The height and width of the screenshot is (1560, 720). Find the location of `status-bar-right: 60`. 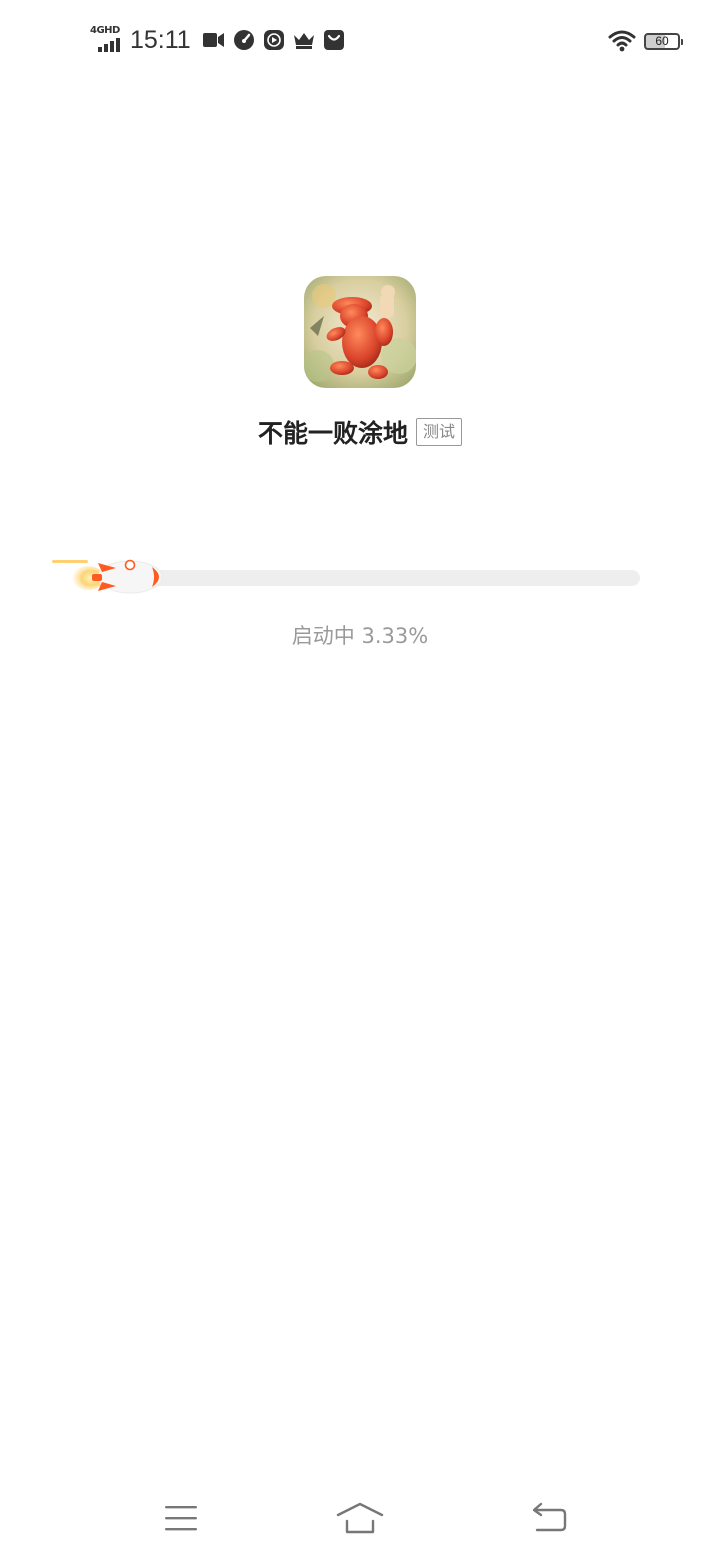

status-bar-right: 60 is located at coordinates (645, 41).